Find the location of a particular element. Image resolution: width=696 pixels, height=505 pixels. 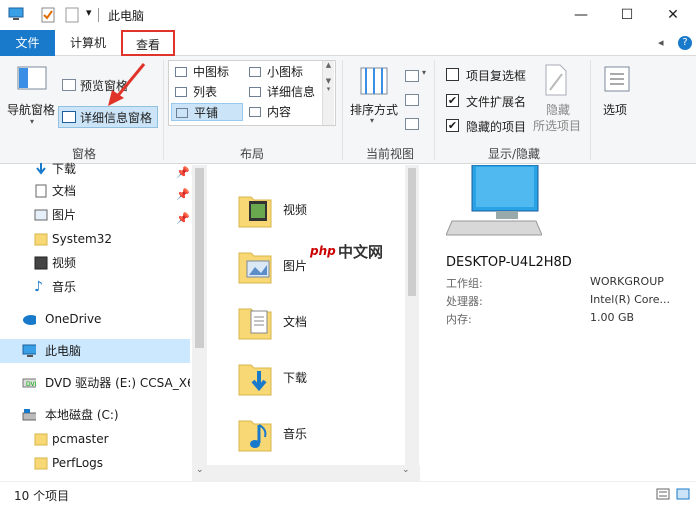

layout-medium-icons: 中图标 is located at coordinates (207, 72).